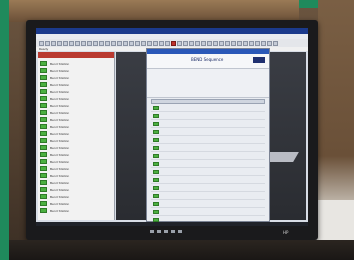 The height and width of the screenshot is (260, 354). I want to click on dialog-header-label: BEND Sequence, so click(207, 59).